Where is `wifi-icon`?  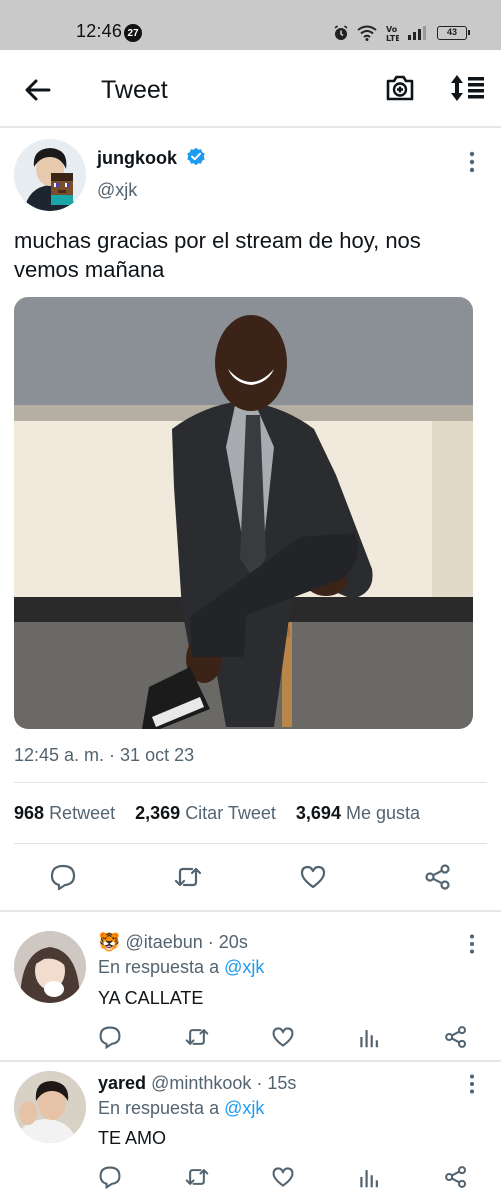 wifi-icon is located at coordinates (367, 33).